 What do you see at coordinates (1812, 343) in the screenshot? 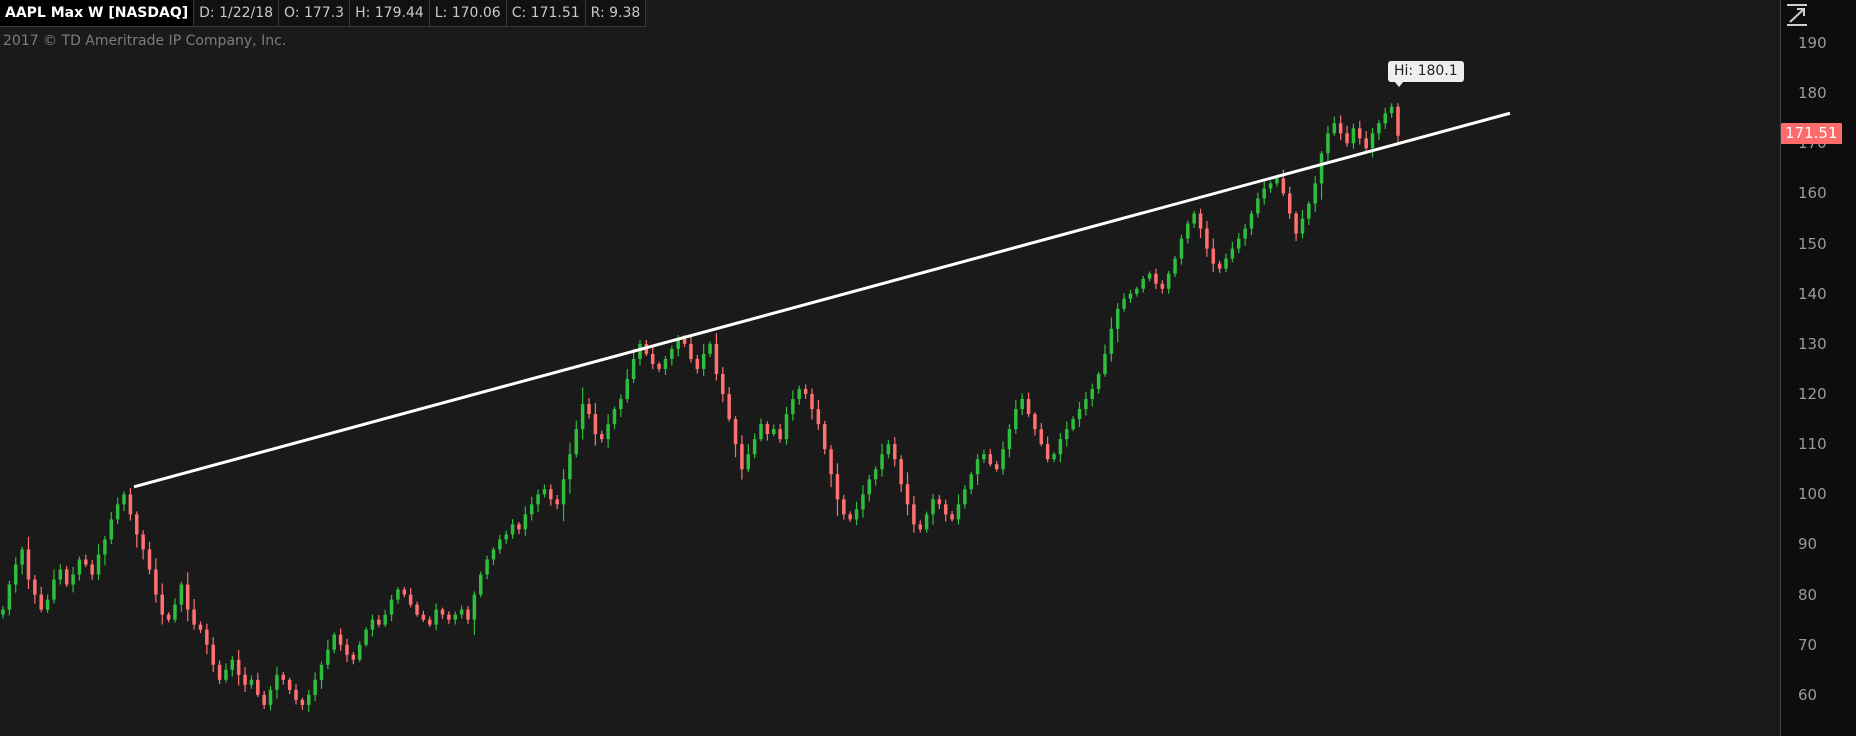
I see `y-tick-label: 130` at bounding box center [1812, 343].